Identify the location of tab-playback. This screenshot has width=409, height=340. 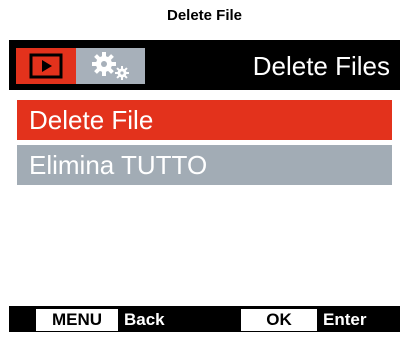
(46, 66).